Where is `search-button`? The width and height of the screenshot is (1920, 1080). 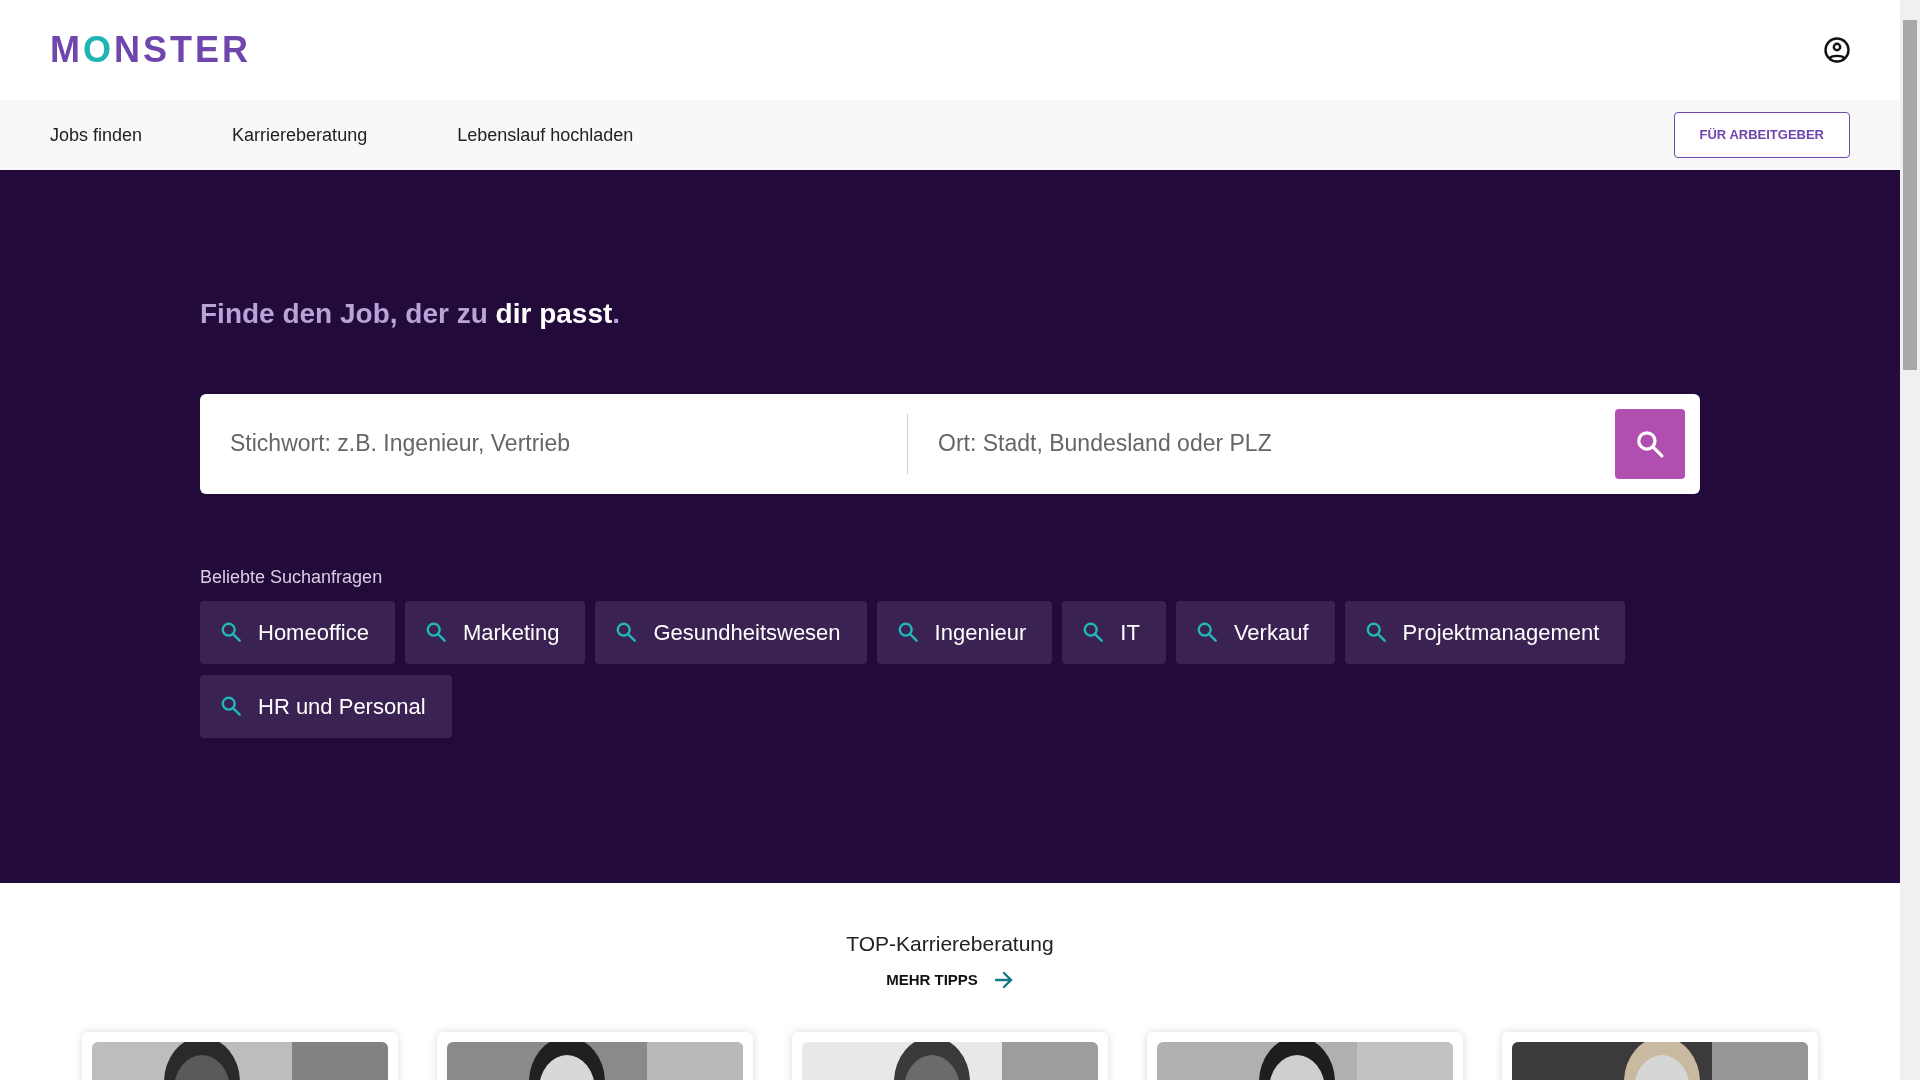 search-button is located at coordinates (1650, 443).